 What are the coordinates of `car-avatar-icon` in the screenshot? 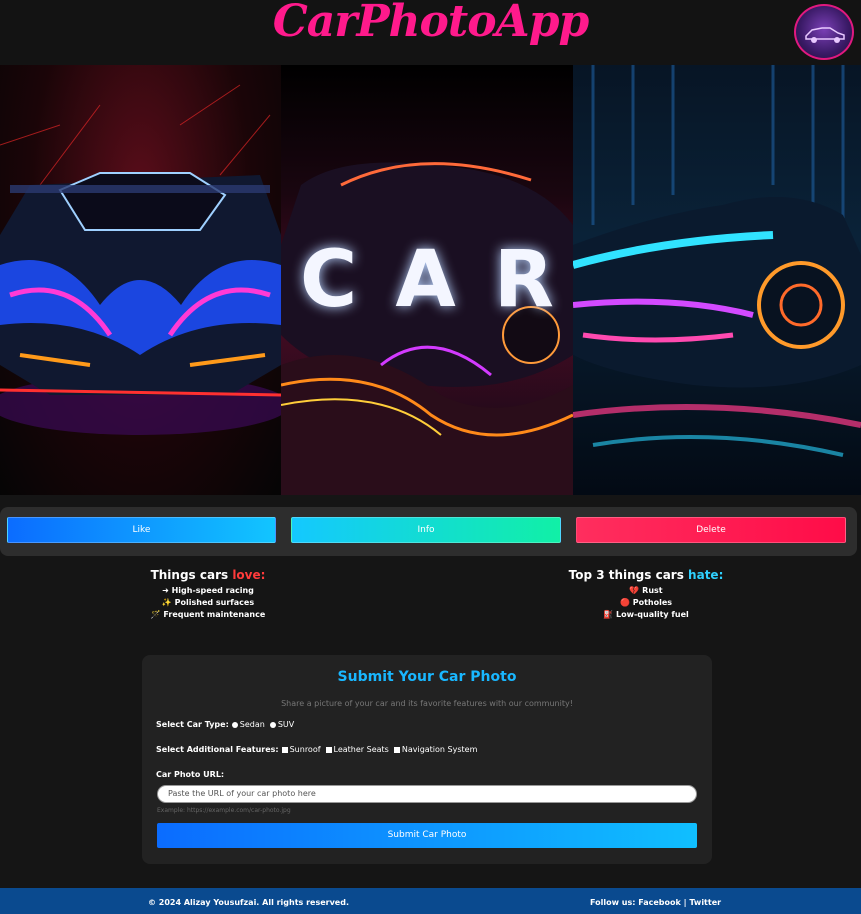 It's located at (824, 32).